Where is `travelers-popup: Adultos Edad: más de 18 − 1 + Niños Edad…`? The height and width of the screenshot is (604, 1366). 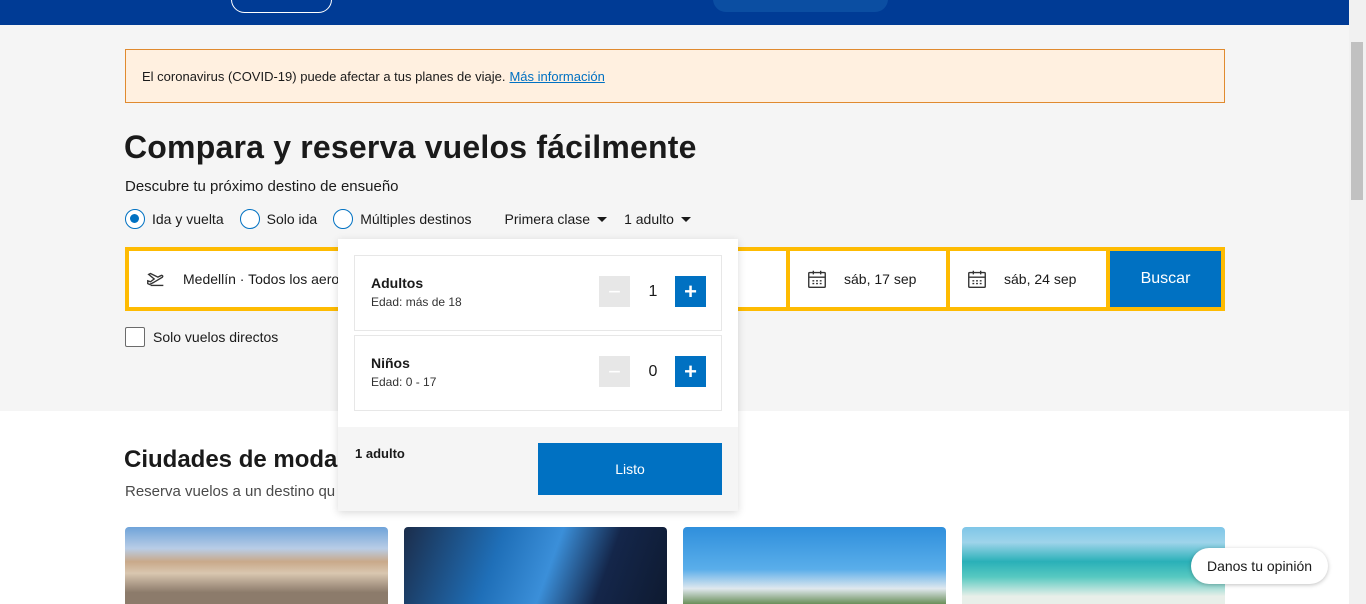 travelers-popup: Adultos Edad: más de 18 − 1 + Niños Edad… is located at coordinates (538, 375).